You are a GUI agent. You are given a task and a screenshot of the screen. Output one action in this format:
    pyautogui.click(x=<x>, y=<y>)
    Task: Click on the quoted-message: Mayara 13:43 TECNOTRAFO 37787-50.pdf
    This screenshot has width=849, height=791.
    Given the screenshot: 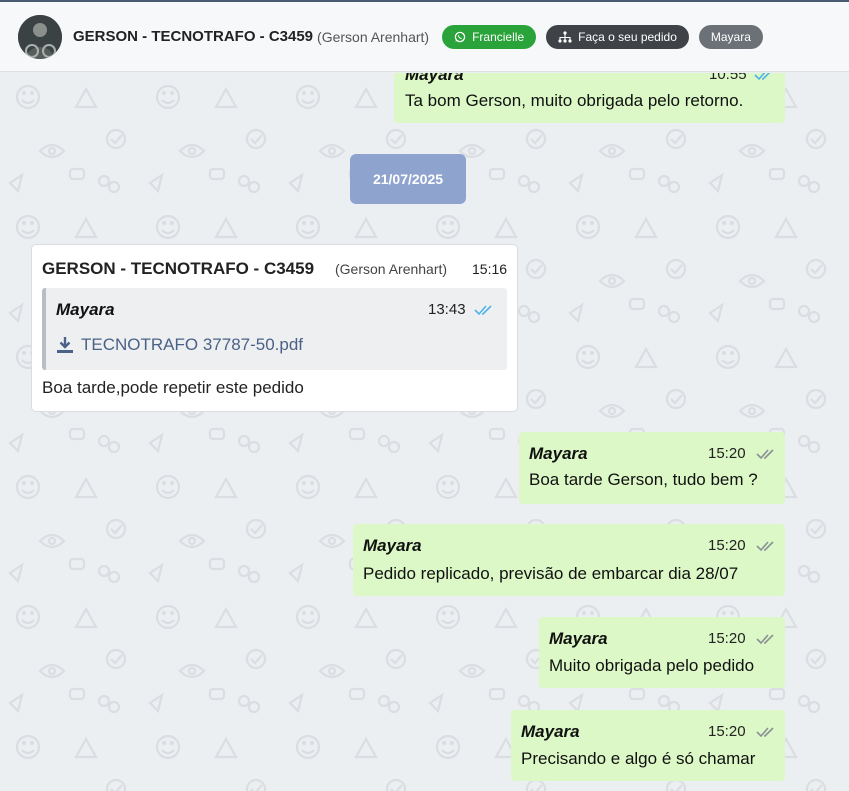 What is the action you would take?
    pyautogui.click(x=274, y=329)
    